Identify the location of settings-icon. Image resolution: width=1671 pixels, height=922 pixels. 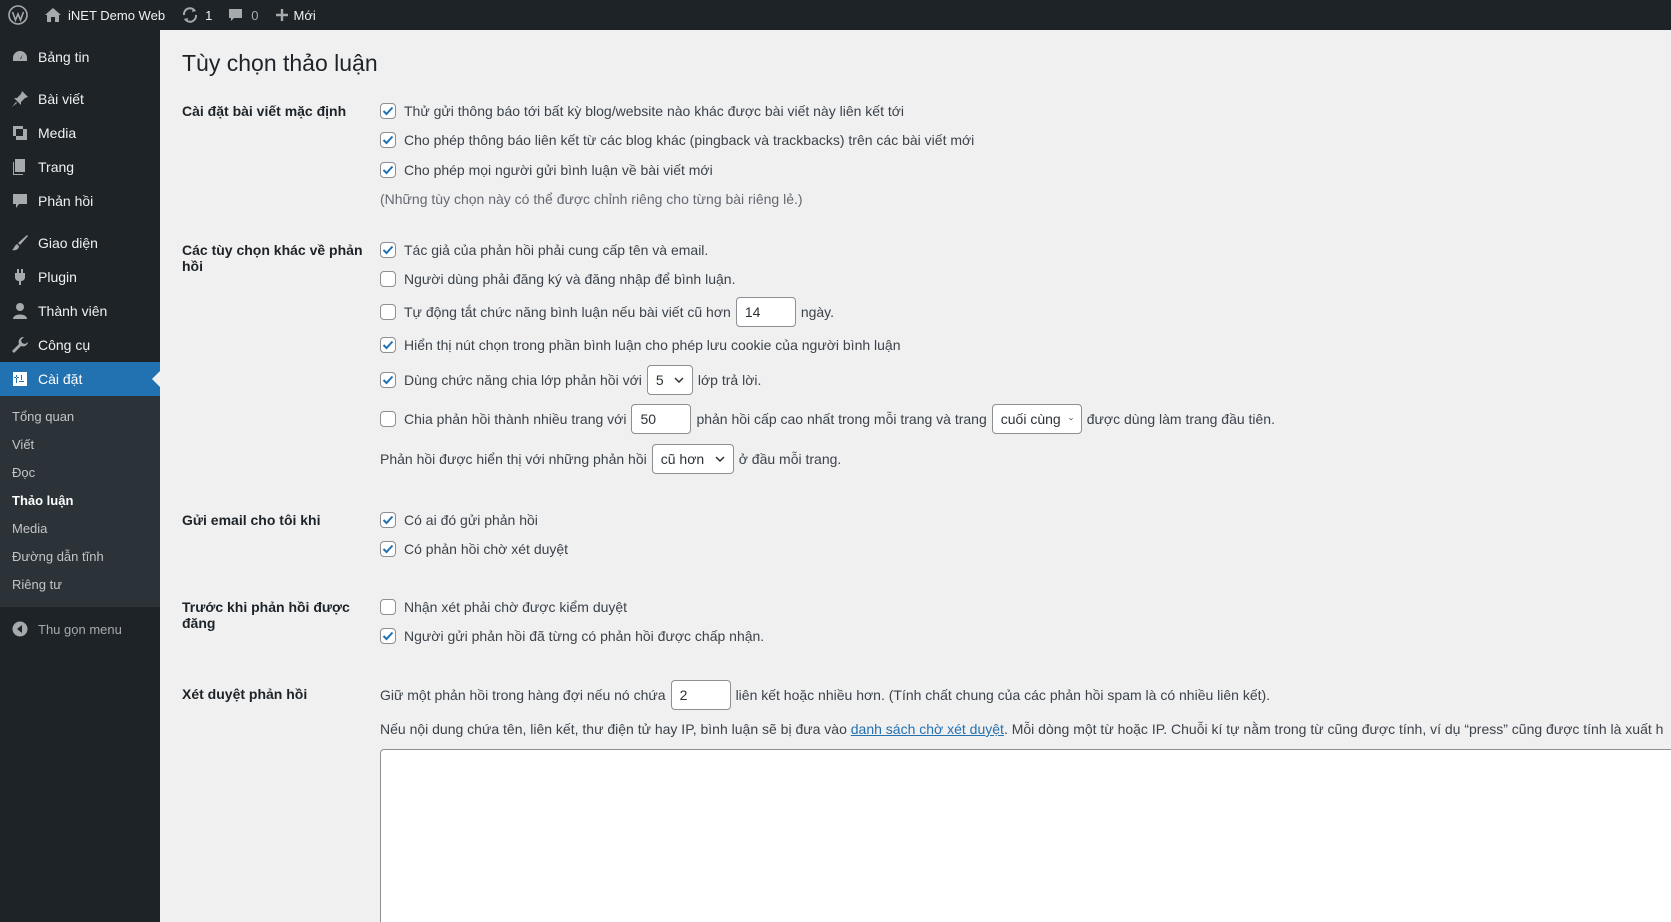
(20, 379).